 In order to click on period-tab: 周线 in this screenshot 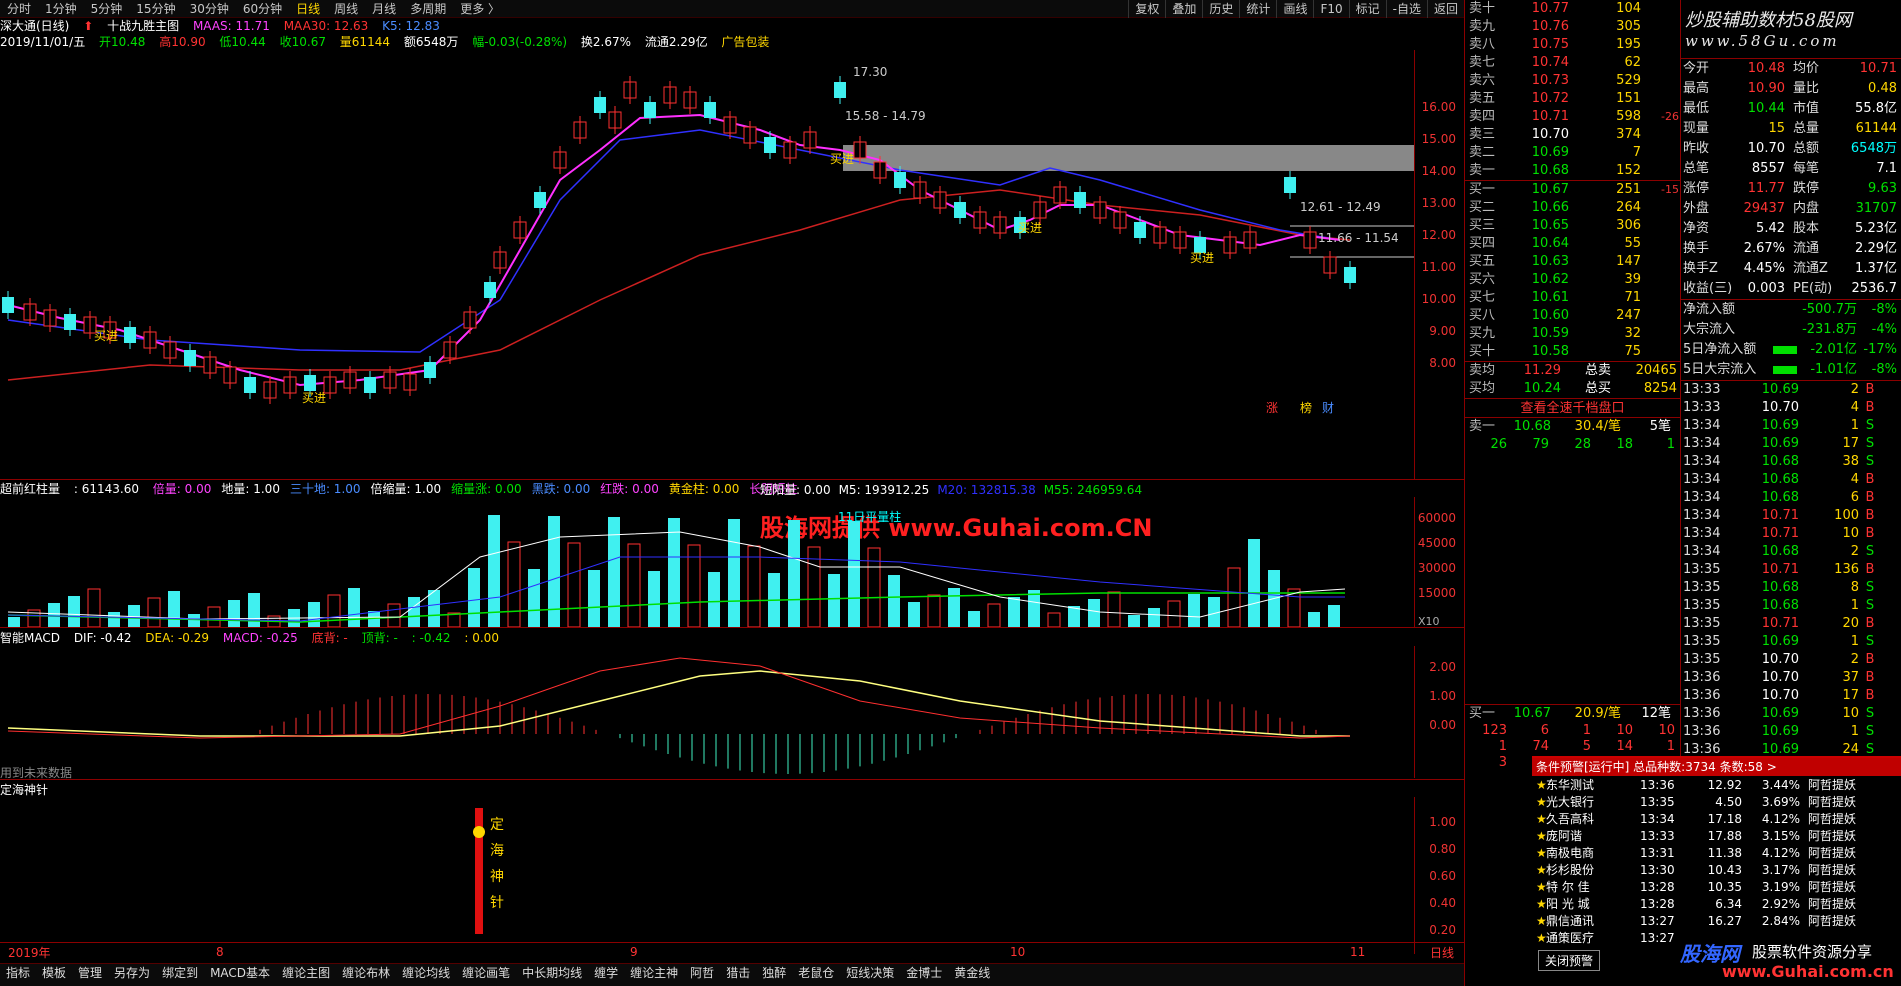, I will do `click(346, 9)`.